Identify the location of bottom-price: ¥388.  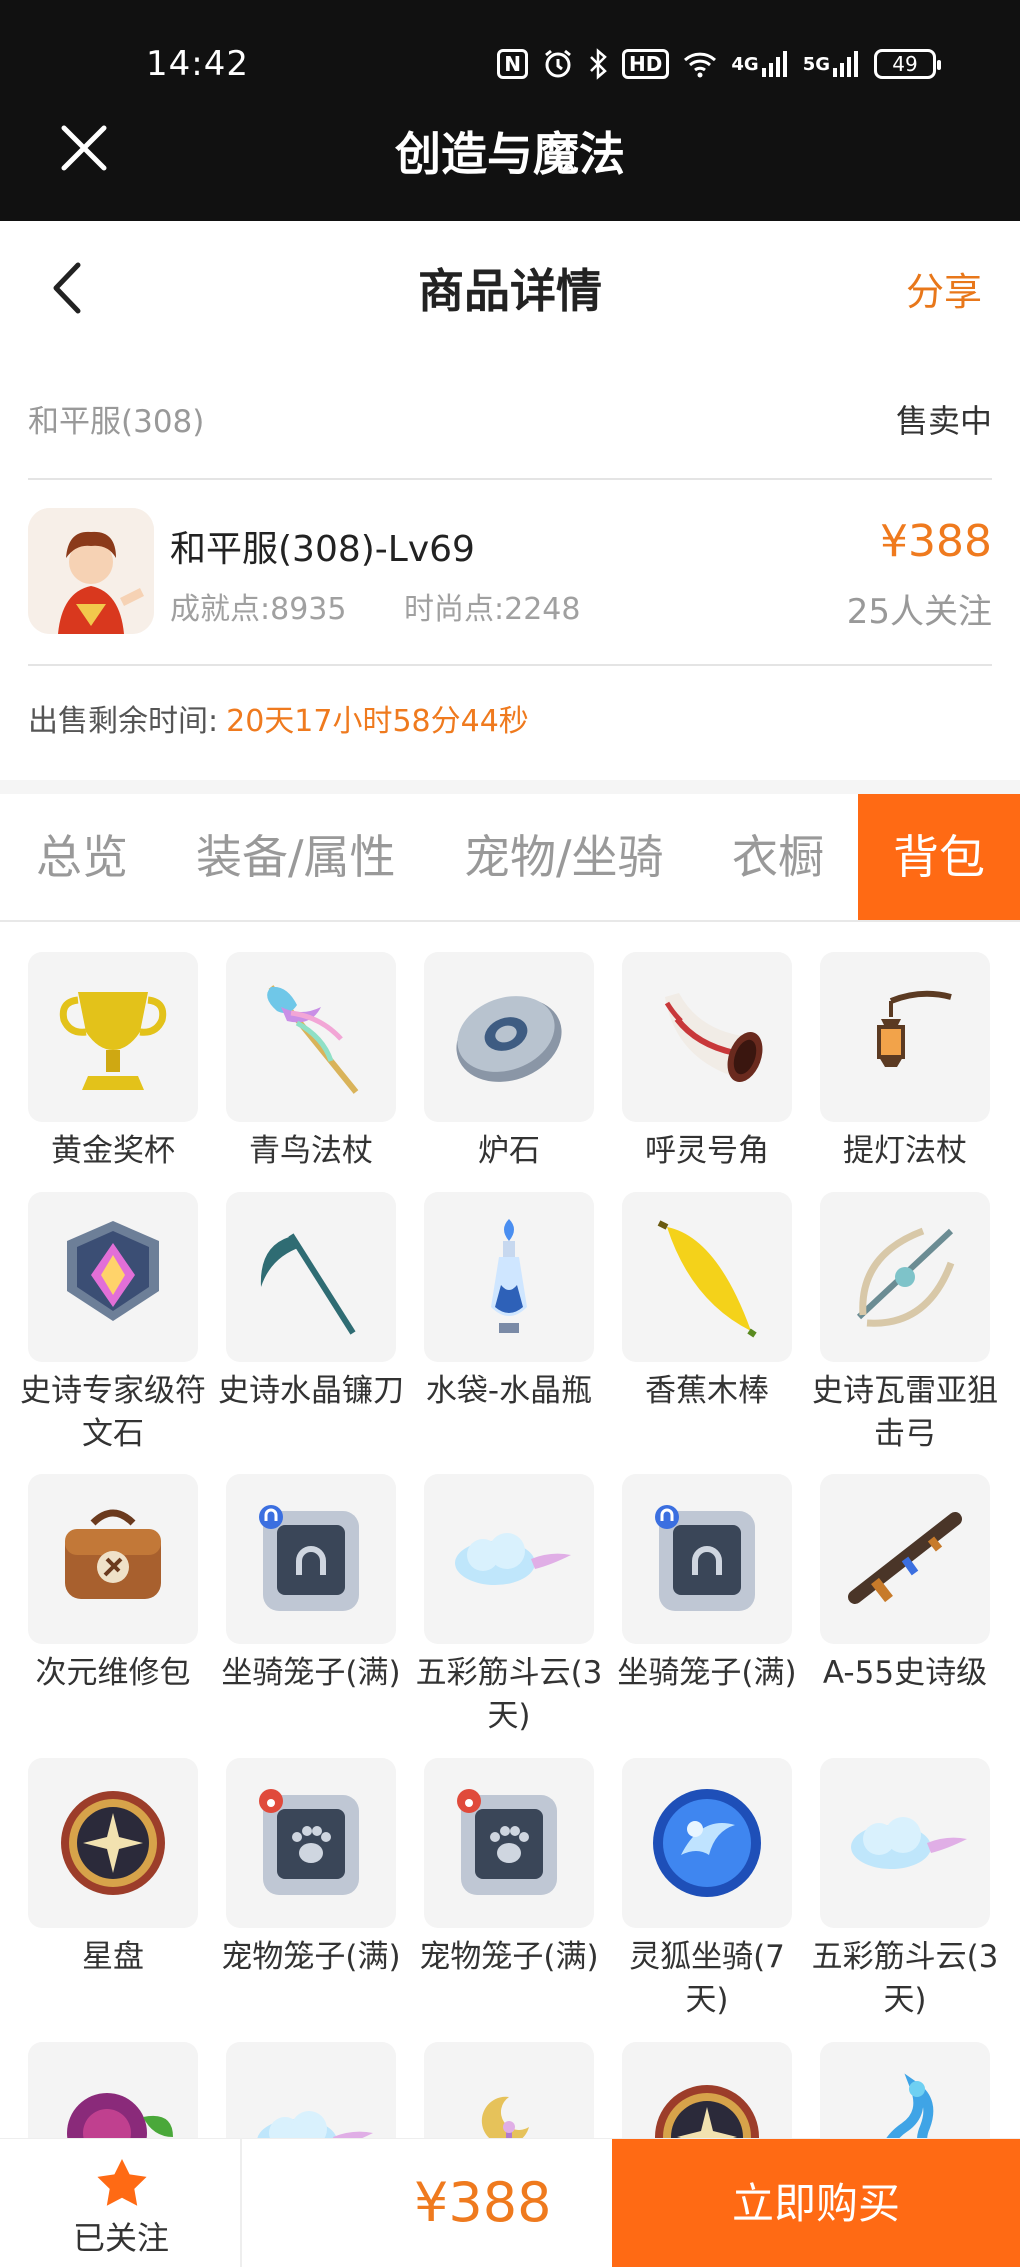
(483, 2202).